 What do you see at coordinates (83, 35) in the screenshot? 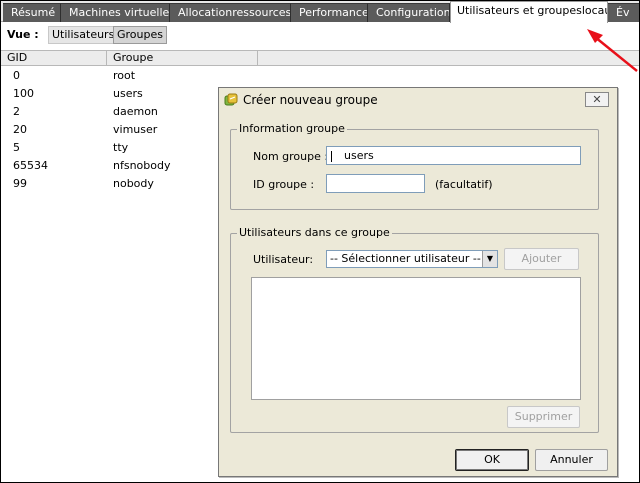
I see `view-users-button: Utilisateurs` at bounding box center [83, 35].